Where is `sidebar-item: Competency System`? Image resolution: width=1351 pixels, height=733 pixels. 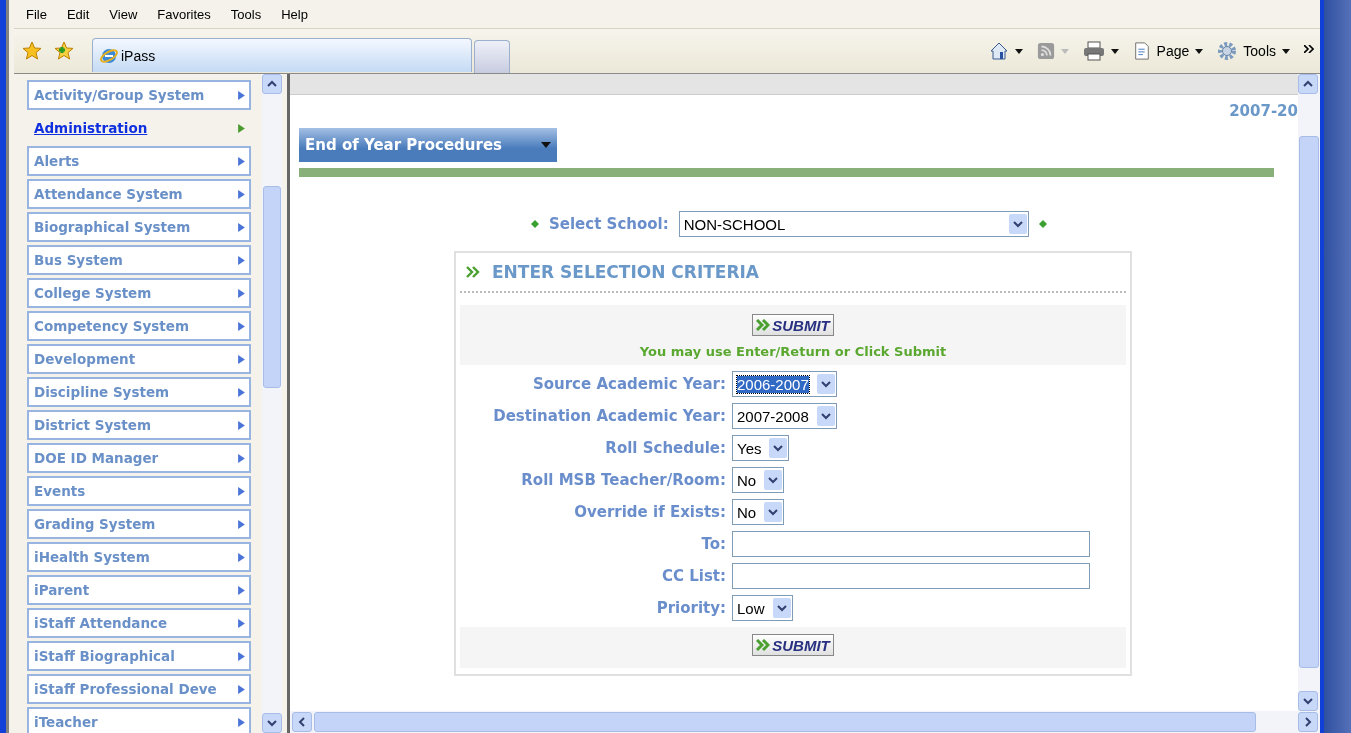 sidebar-item: Competency System is located at coordinates (139, 326).